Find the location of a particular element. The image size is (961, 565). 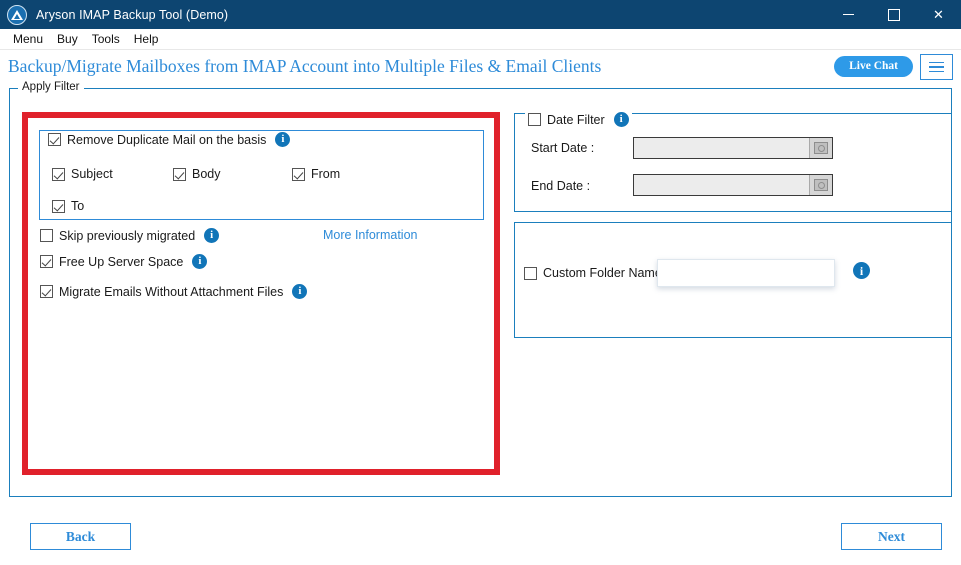

checkbox-free-up-server-space: Free Up Server Space i is located at coordinates (124, 261).